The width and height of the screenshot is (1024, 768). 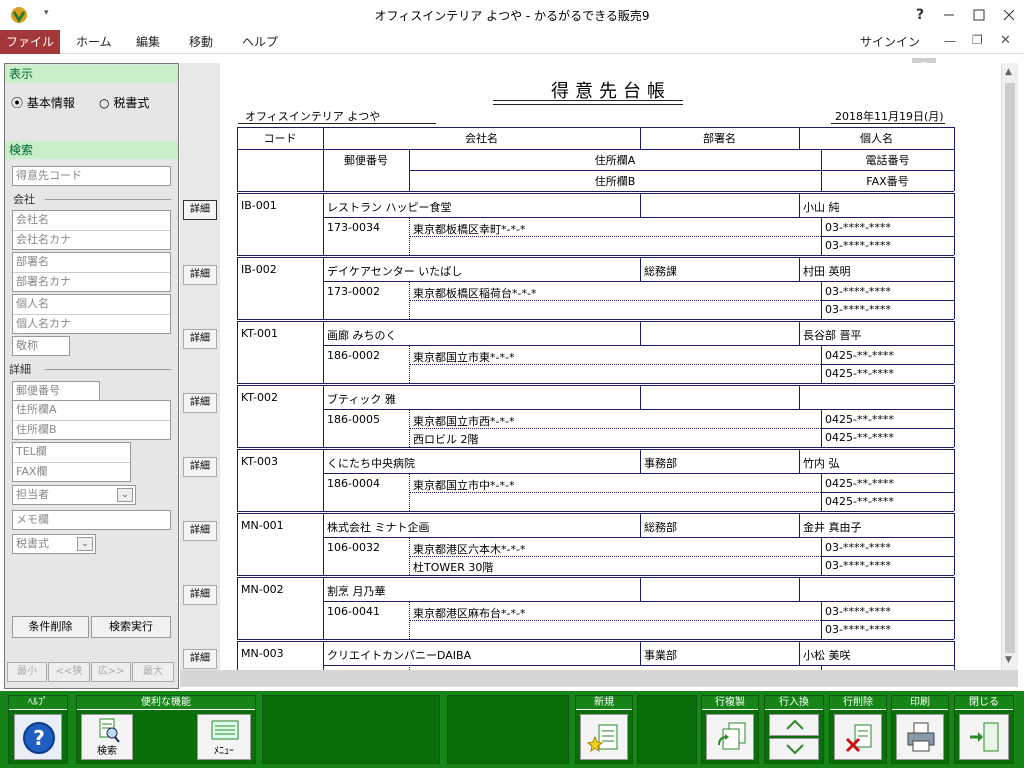 What do you see at coordinates (107, 737) in the screenshot?
I see `search-footer-button: 検索` at bounding box center [107, 737].